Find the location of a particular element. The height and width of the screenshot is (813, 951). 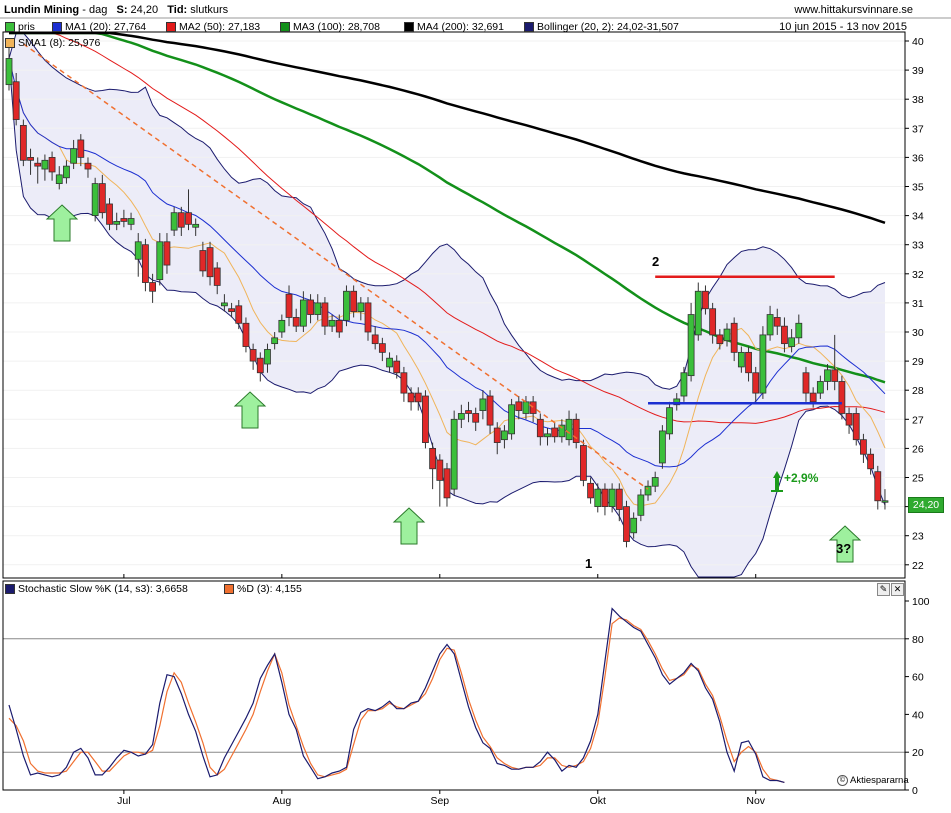

stoch-y-tick-label: 20 is located at coordinates (918, 753).